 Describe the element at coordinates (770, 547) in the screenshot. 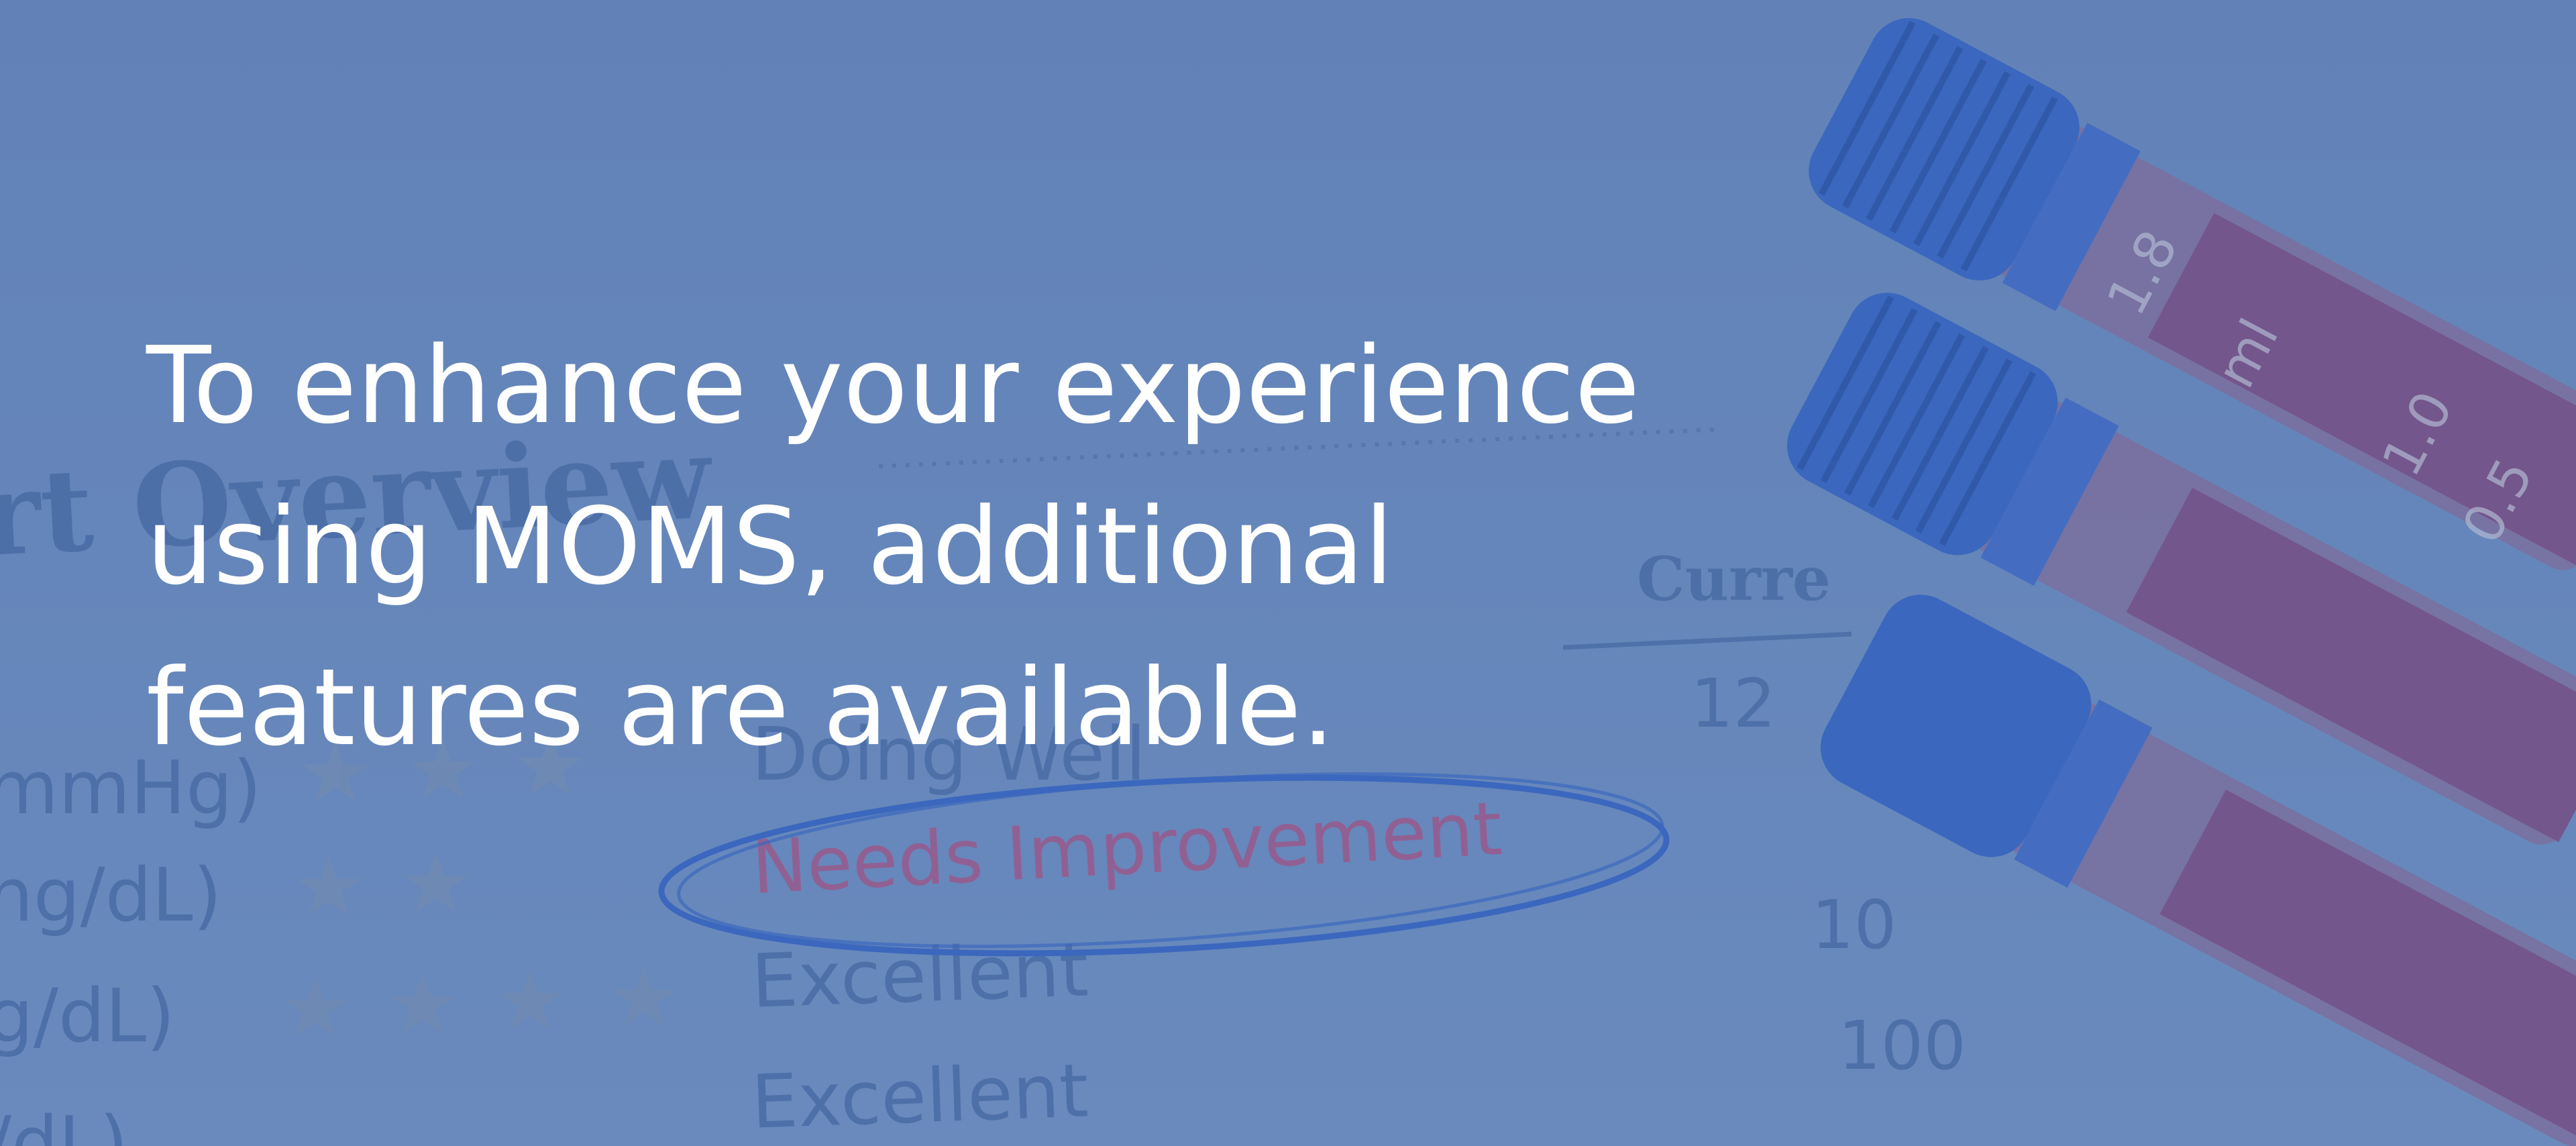

I see `headline-line-2: using MOMS, additional` at that location.